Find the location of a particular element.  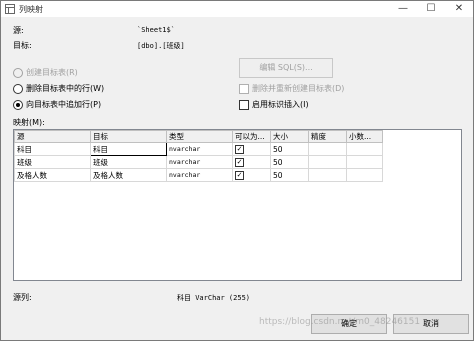

source-column-label: 源列: is located at coordinates (22, 297).